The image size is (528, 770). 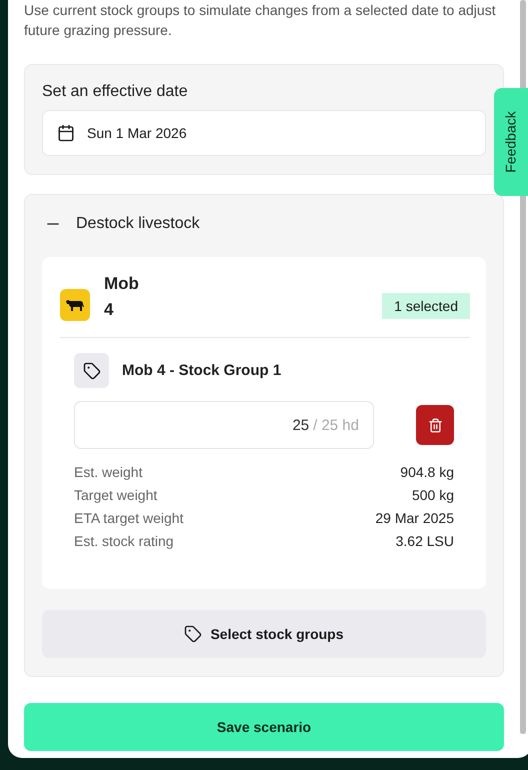 What do you see at coordinates (116, 495) in the screenshot?
I see `stat-label: Target weight` at bounding box center [116, 495].